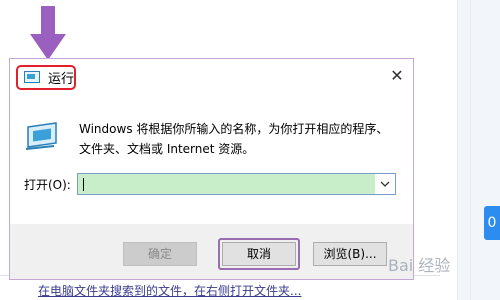 Image resolution: width=500 pixels, height=300 pixels. I want to click on title-bar: 运行 ✕, so click(211, 77).